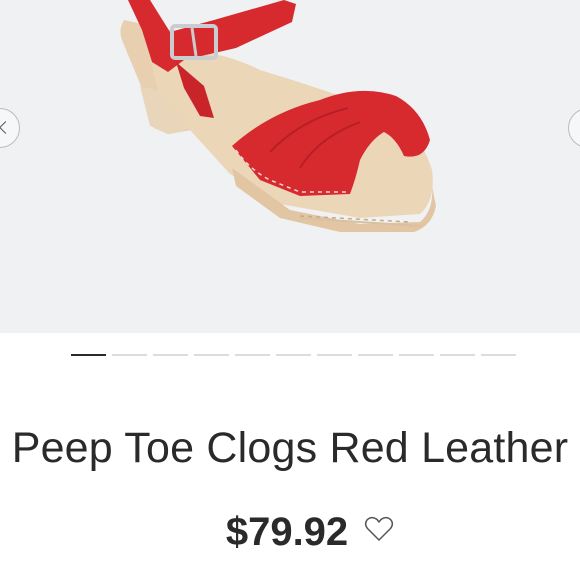  I want to click on price-row: $79.92, so click(290, 532).